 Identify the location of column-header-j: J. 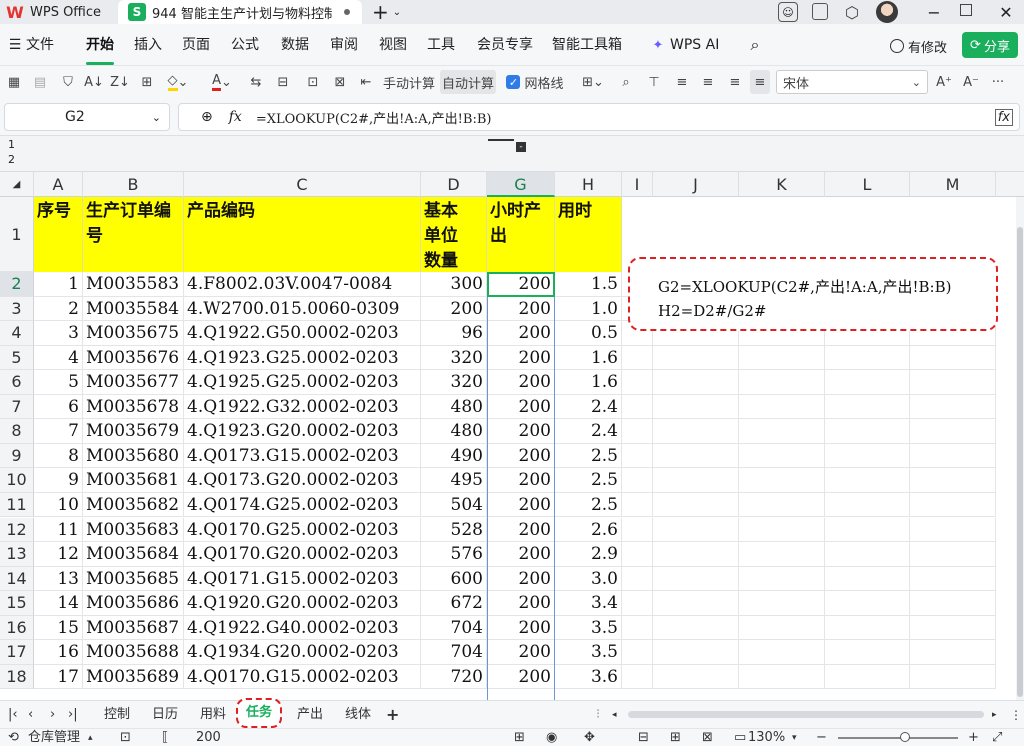
(696, 184).